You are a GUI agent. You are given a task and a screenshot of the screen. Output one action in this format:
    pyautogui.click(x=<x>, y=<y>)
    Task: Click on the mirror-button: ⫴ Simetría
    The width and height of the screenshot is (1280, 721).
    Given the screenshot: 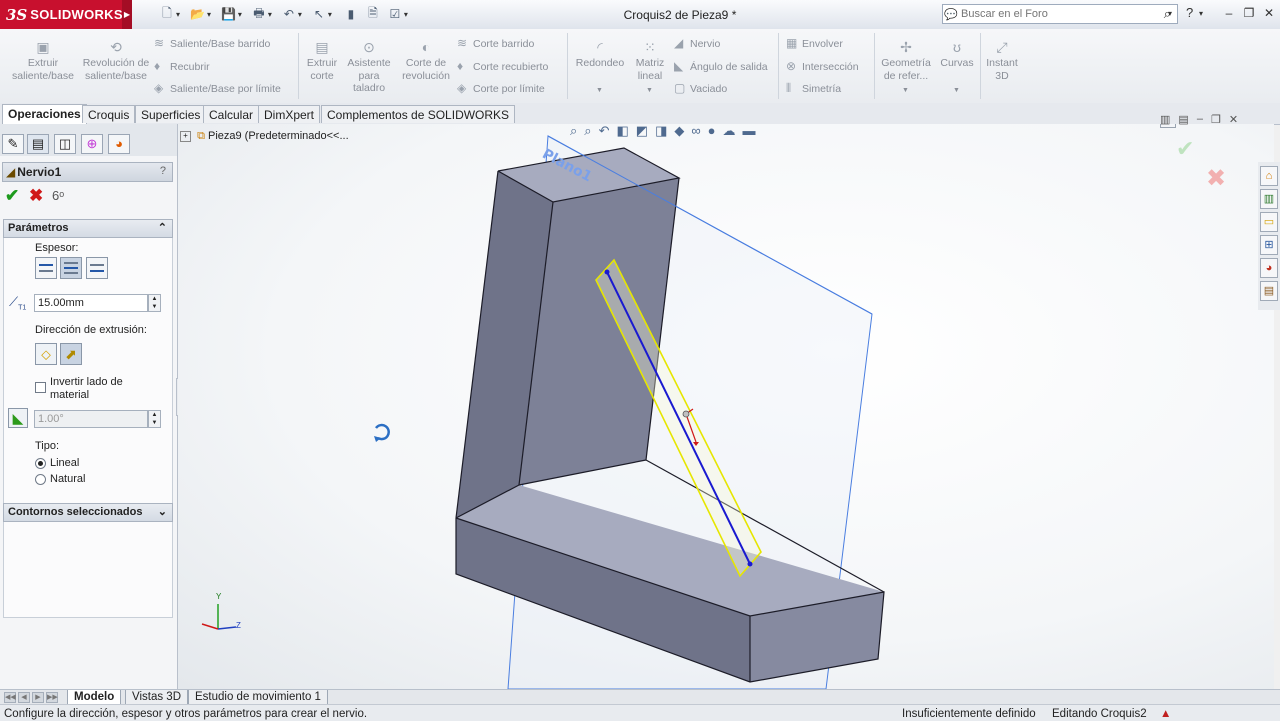 What is the action you would take?
    pyautogui.click(x=813, y=88)
    